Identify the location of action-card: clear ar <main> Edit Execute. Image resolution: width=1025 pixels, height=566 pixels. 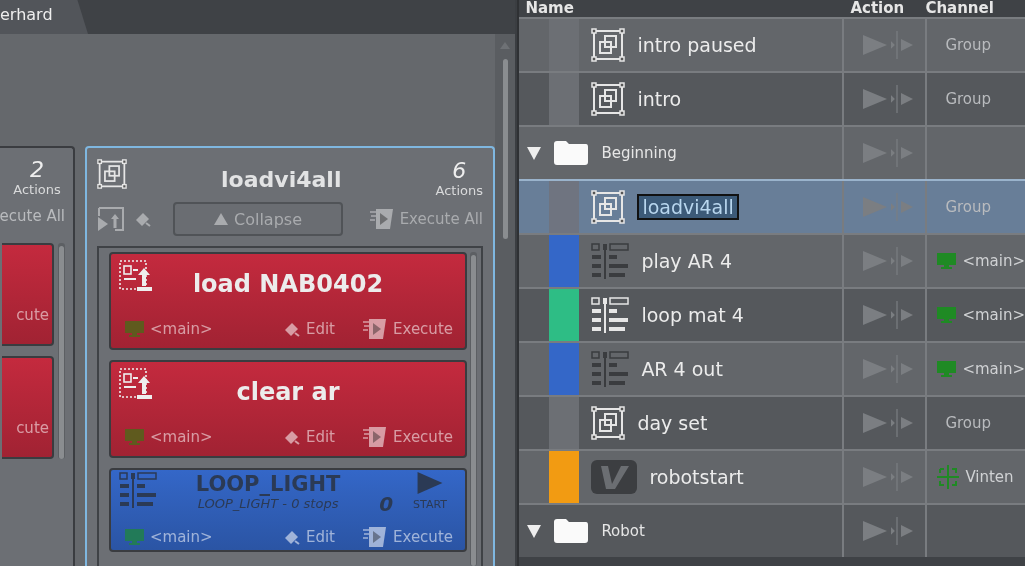
(288, 409).